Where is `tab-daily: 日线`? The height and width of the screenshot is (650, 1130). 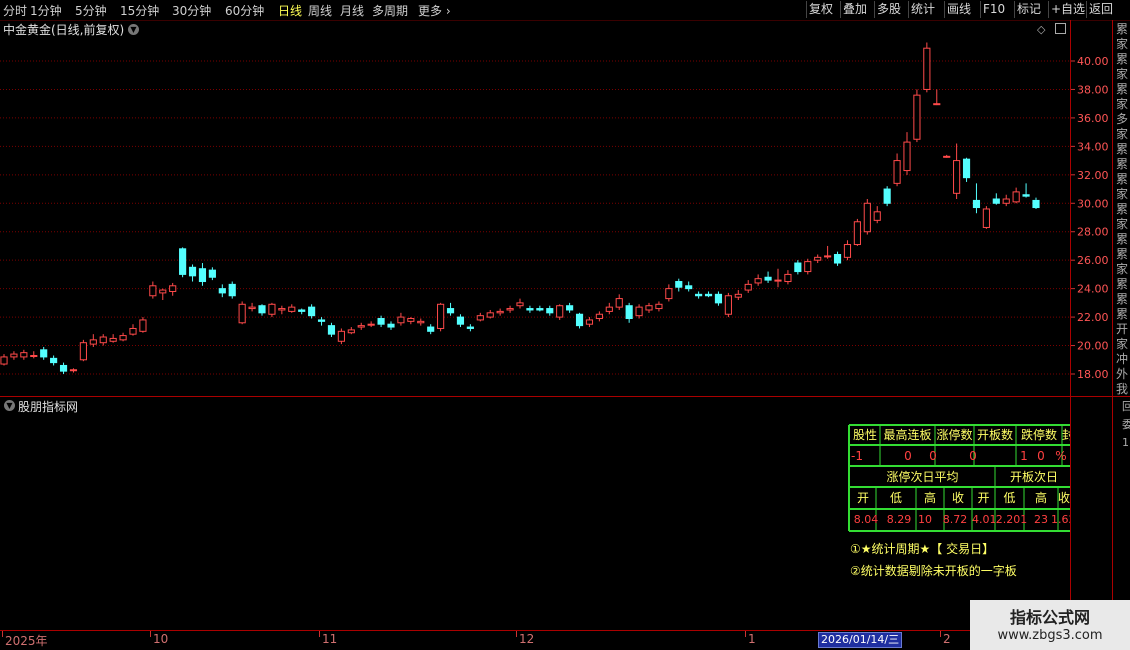
tab-daily: 日线 is located at coordinates (290, 10).